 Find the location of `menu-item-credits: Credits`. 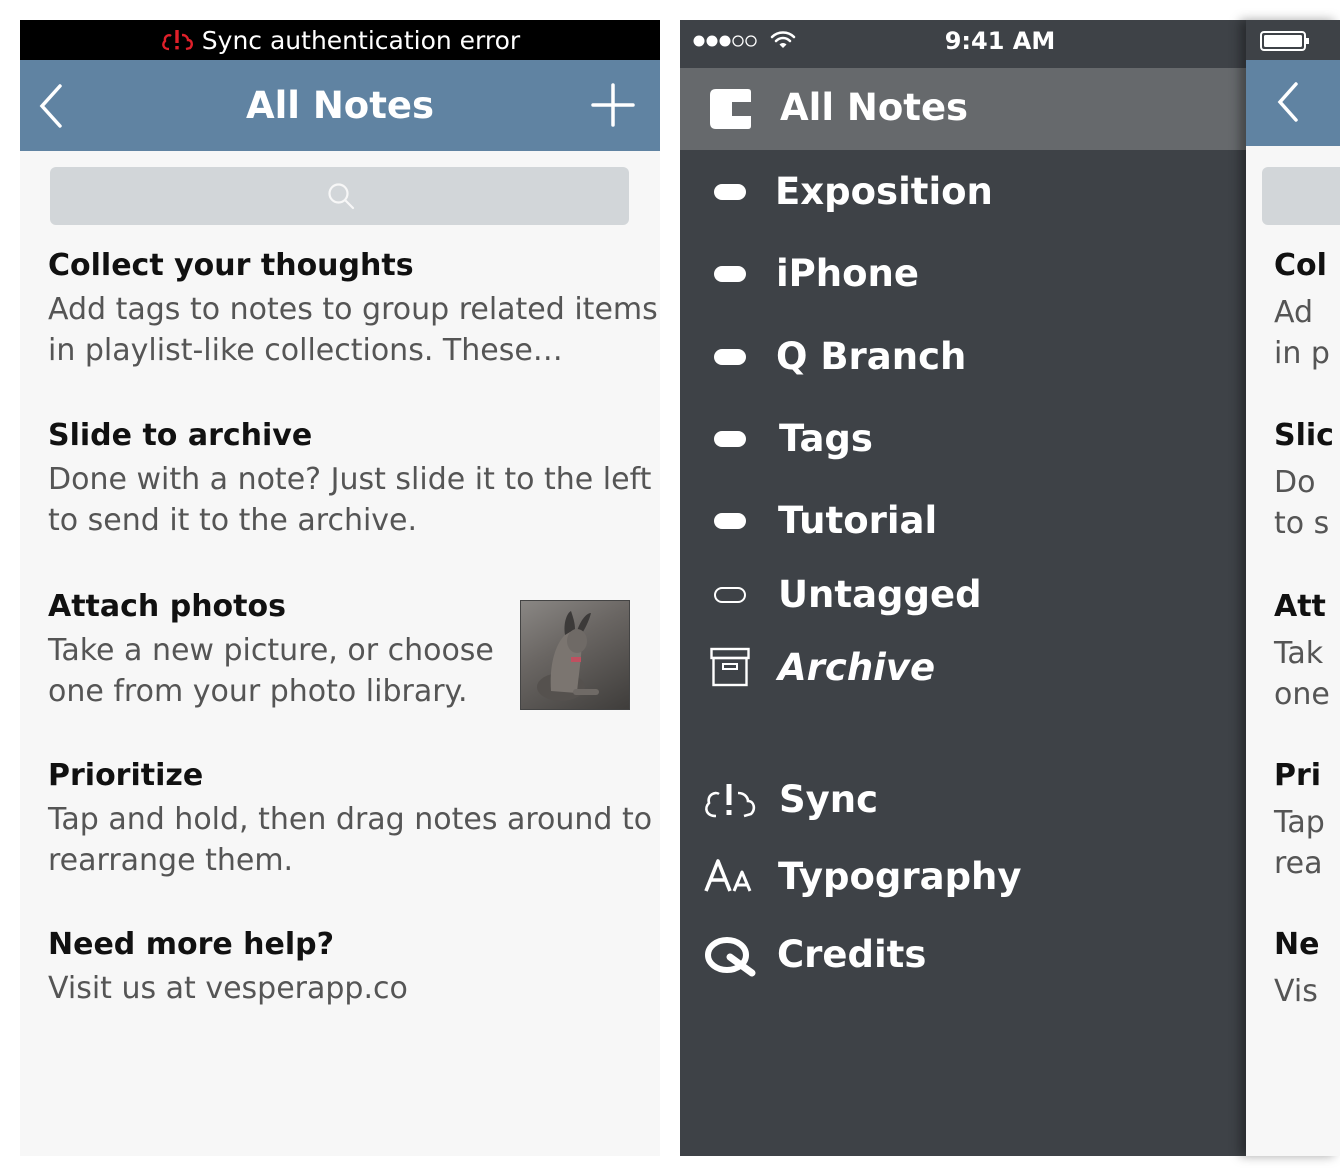

menu-item-credits: Credits is located at coordinates (963, 956).